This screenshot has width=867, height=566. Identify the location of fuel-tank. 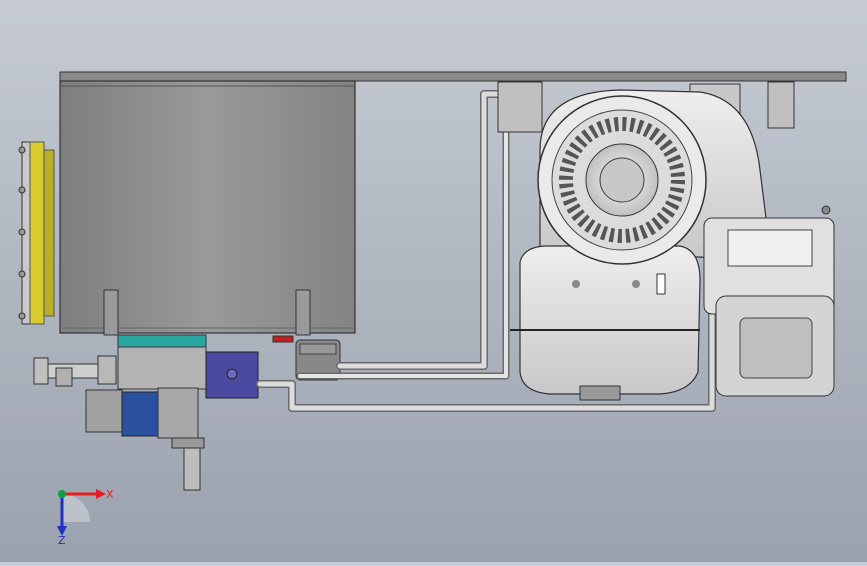
(769, 301).